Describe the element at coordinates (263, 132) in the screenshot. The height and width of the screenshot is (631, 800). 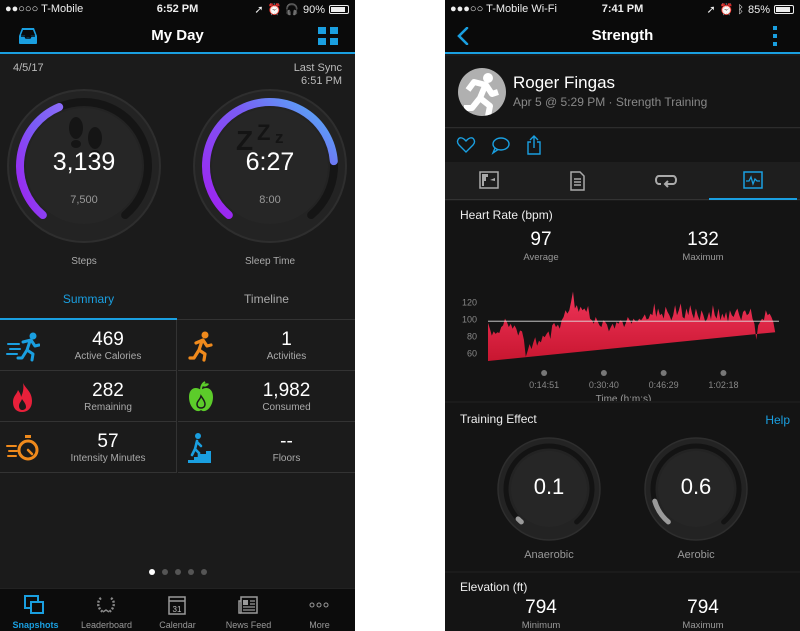
I see `svg-text: Z` at that location.